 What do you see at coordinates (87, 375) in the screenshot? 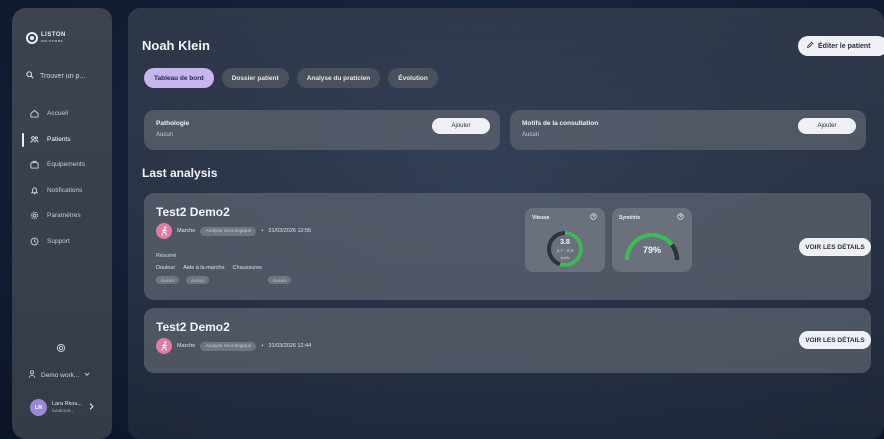
I see `chevron-down-icon` at bounding box center [87, 375].